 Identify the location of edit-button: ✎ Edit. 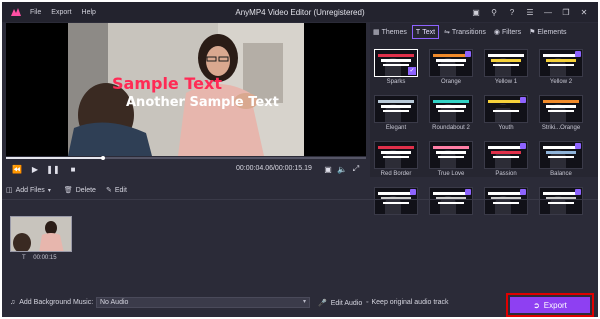
(116, 190).